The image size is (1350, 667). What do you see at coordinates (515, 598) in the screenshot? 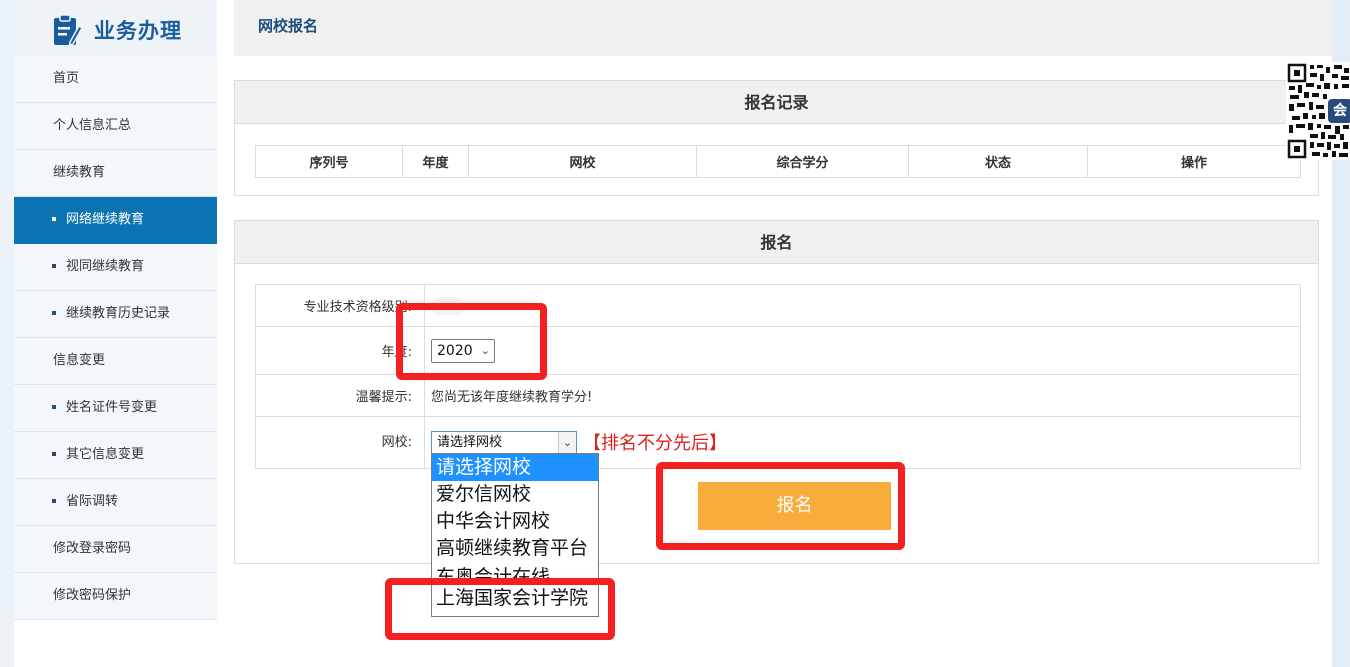
I see `dropdown-option: 上海国家会计学院` at bounding box center [515, 598].